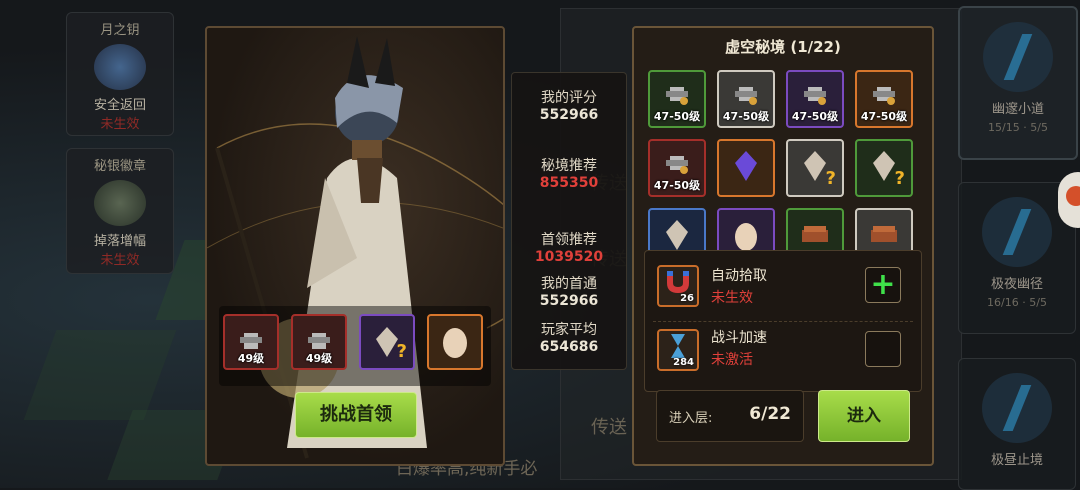  I want to click on reward-item-4: 47-50级, so click(884, 99).